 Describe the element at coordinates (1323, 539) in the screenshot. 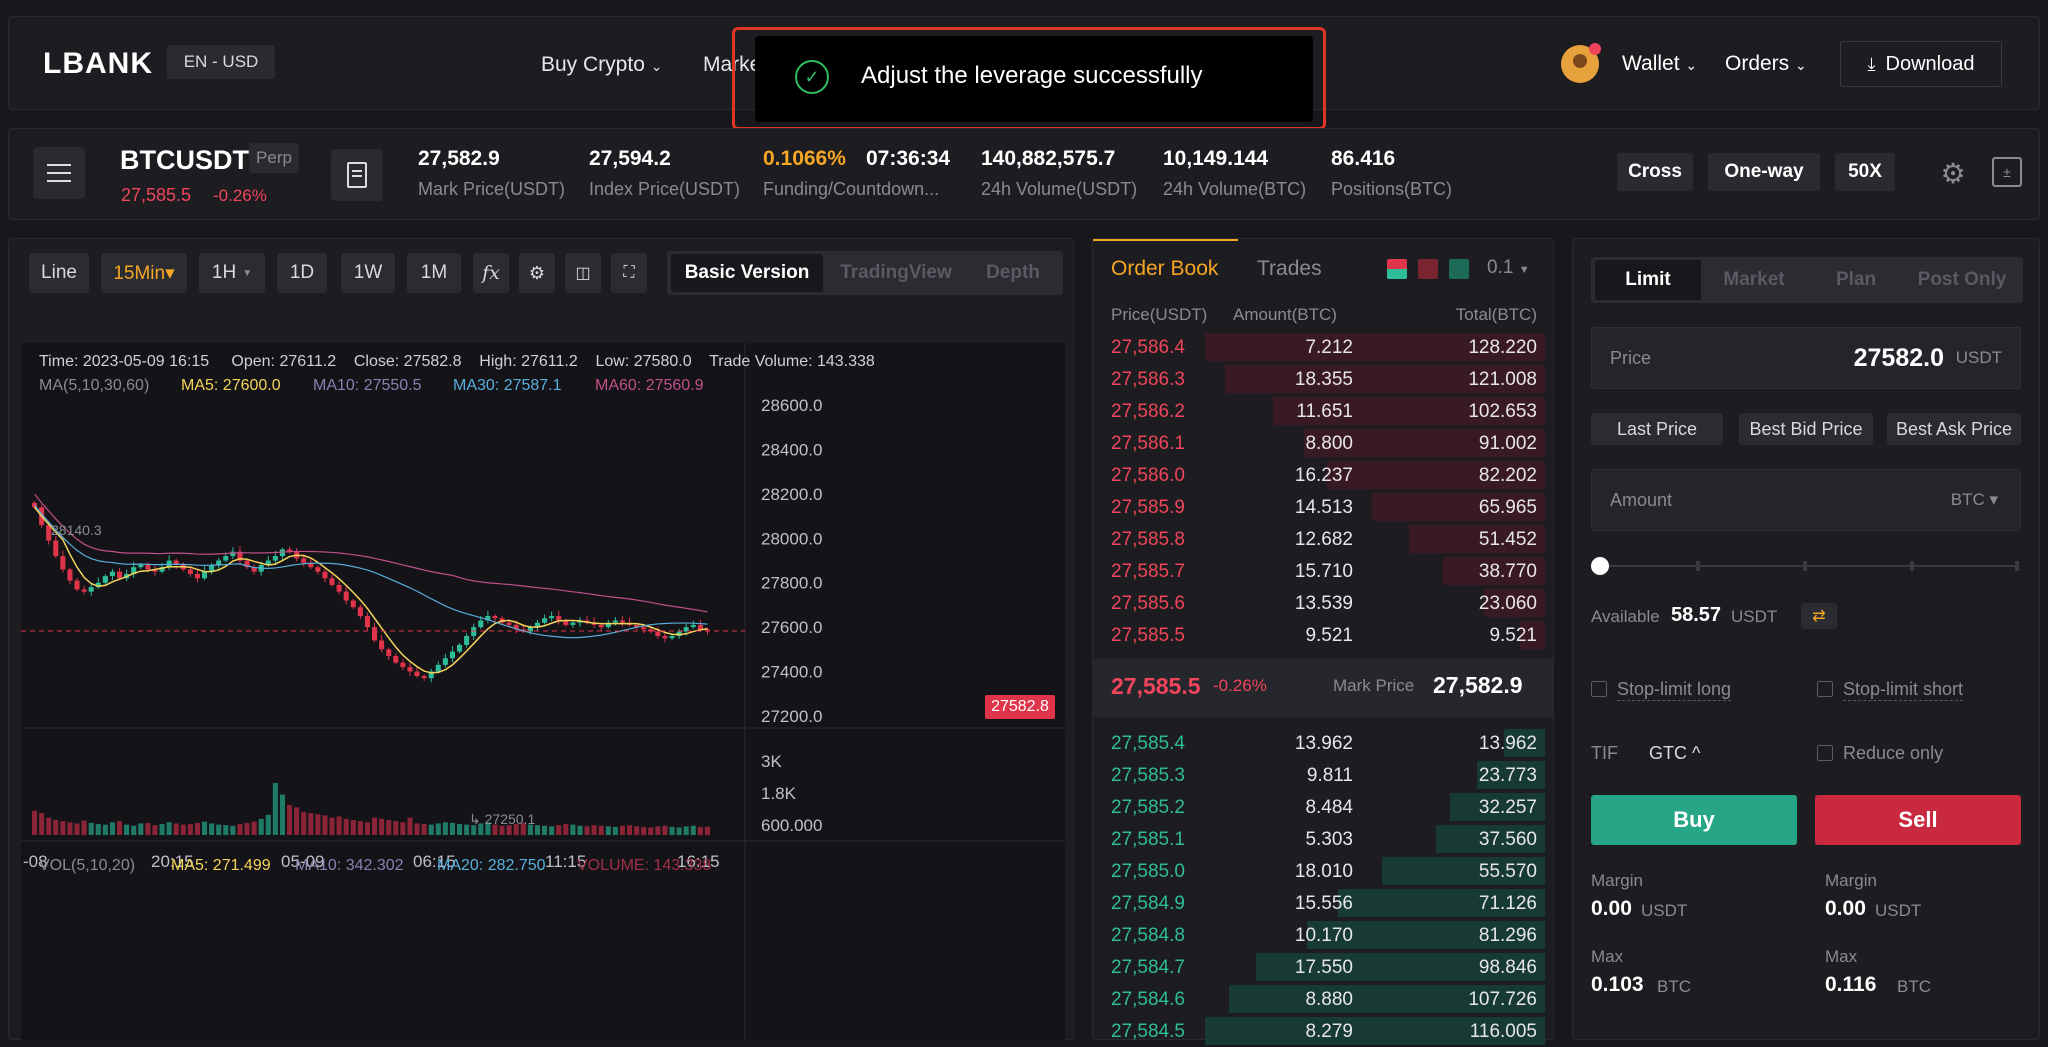

I see `ask-row: 27,585.8 12.682 51.452` at that location.